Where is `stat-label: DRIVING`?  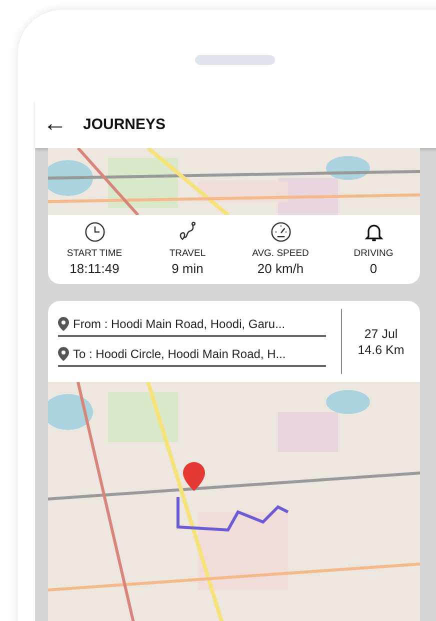 stat-label: DRIVING is located at coordinates (374, 253).